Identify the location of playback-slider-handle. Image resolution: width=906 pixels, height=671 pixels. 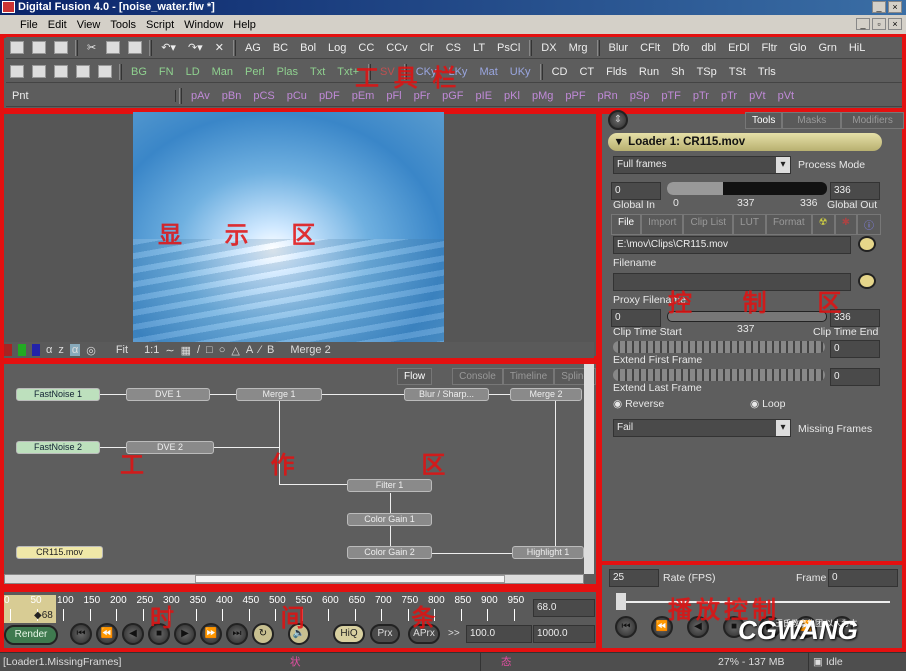
(621, 601).